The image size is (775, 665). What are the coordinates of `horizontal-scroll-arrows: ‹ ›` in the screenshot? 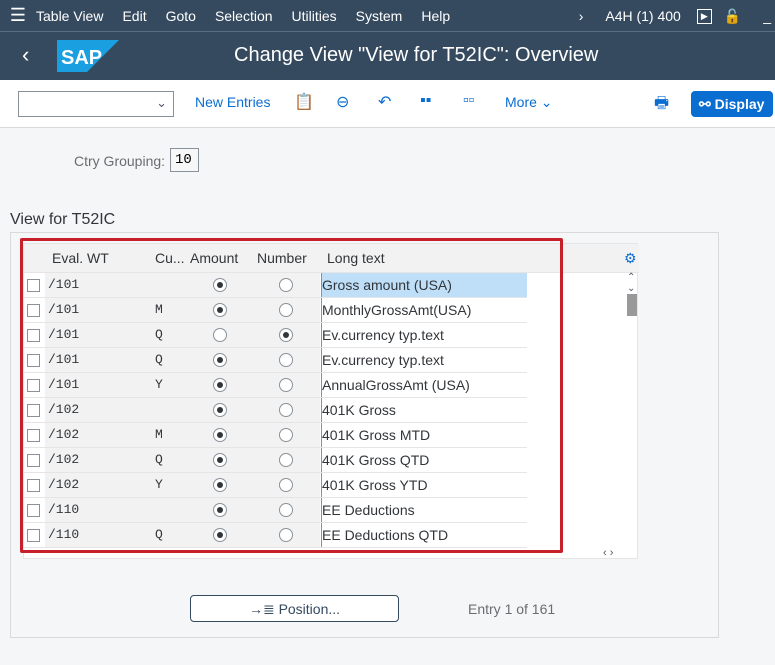 It's located at (608, 553).